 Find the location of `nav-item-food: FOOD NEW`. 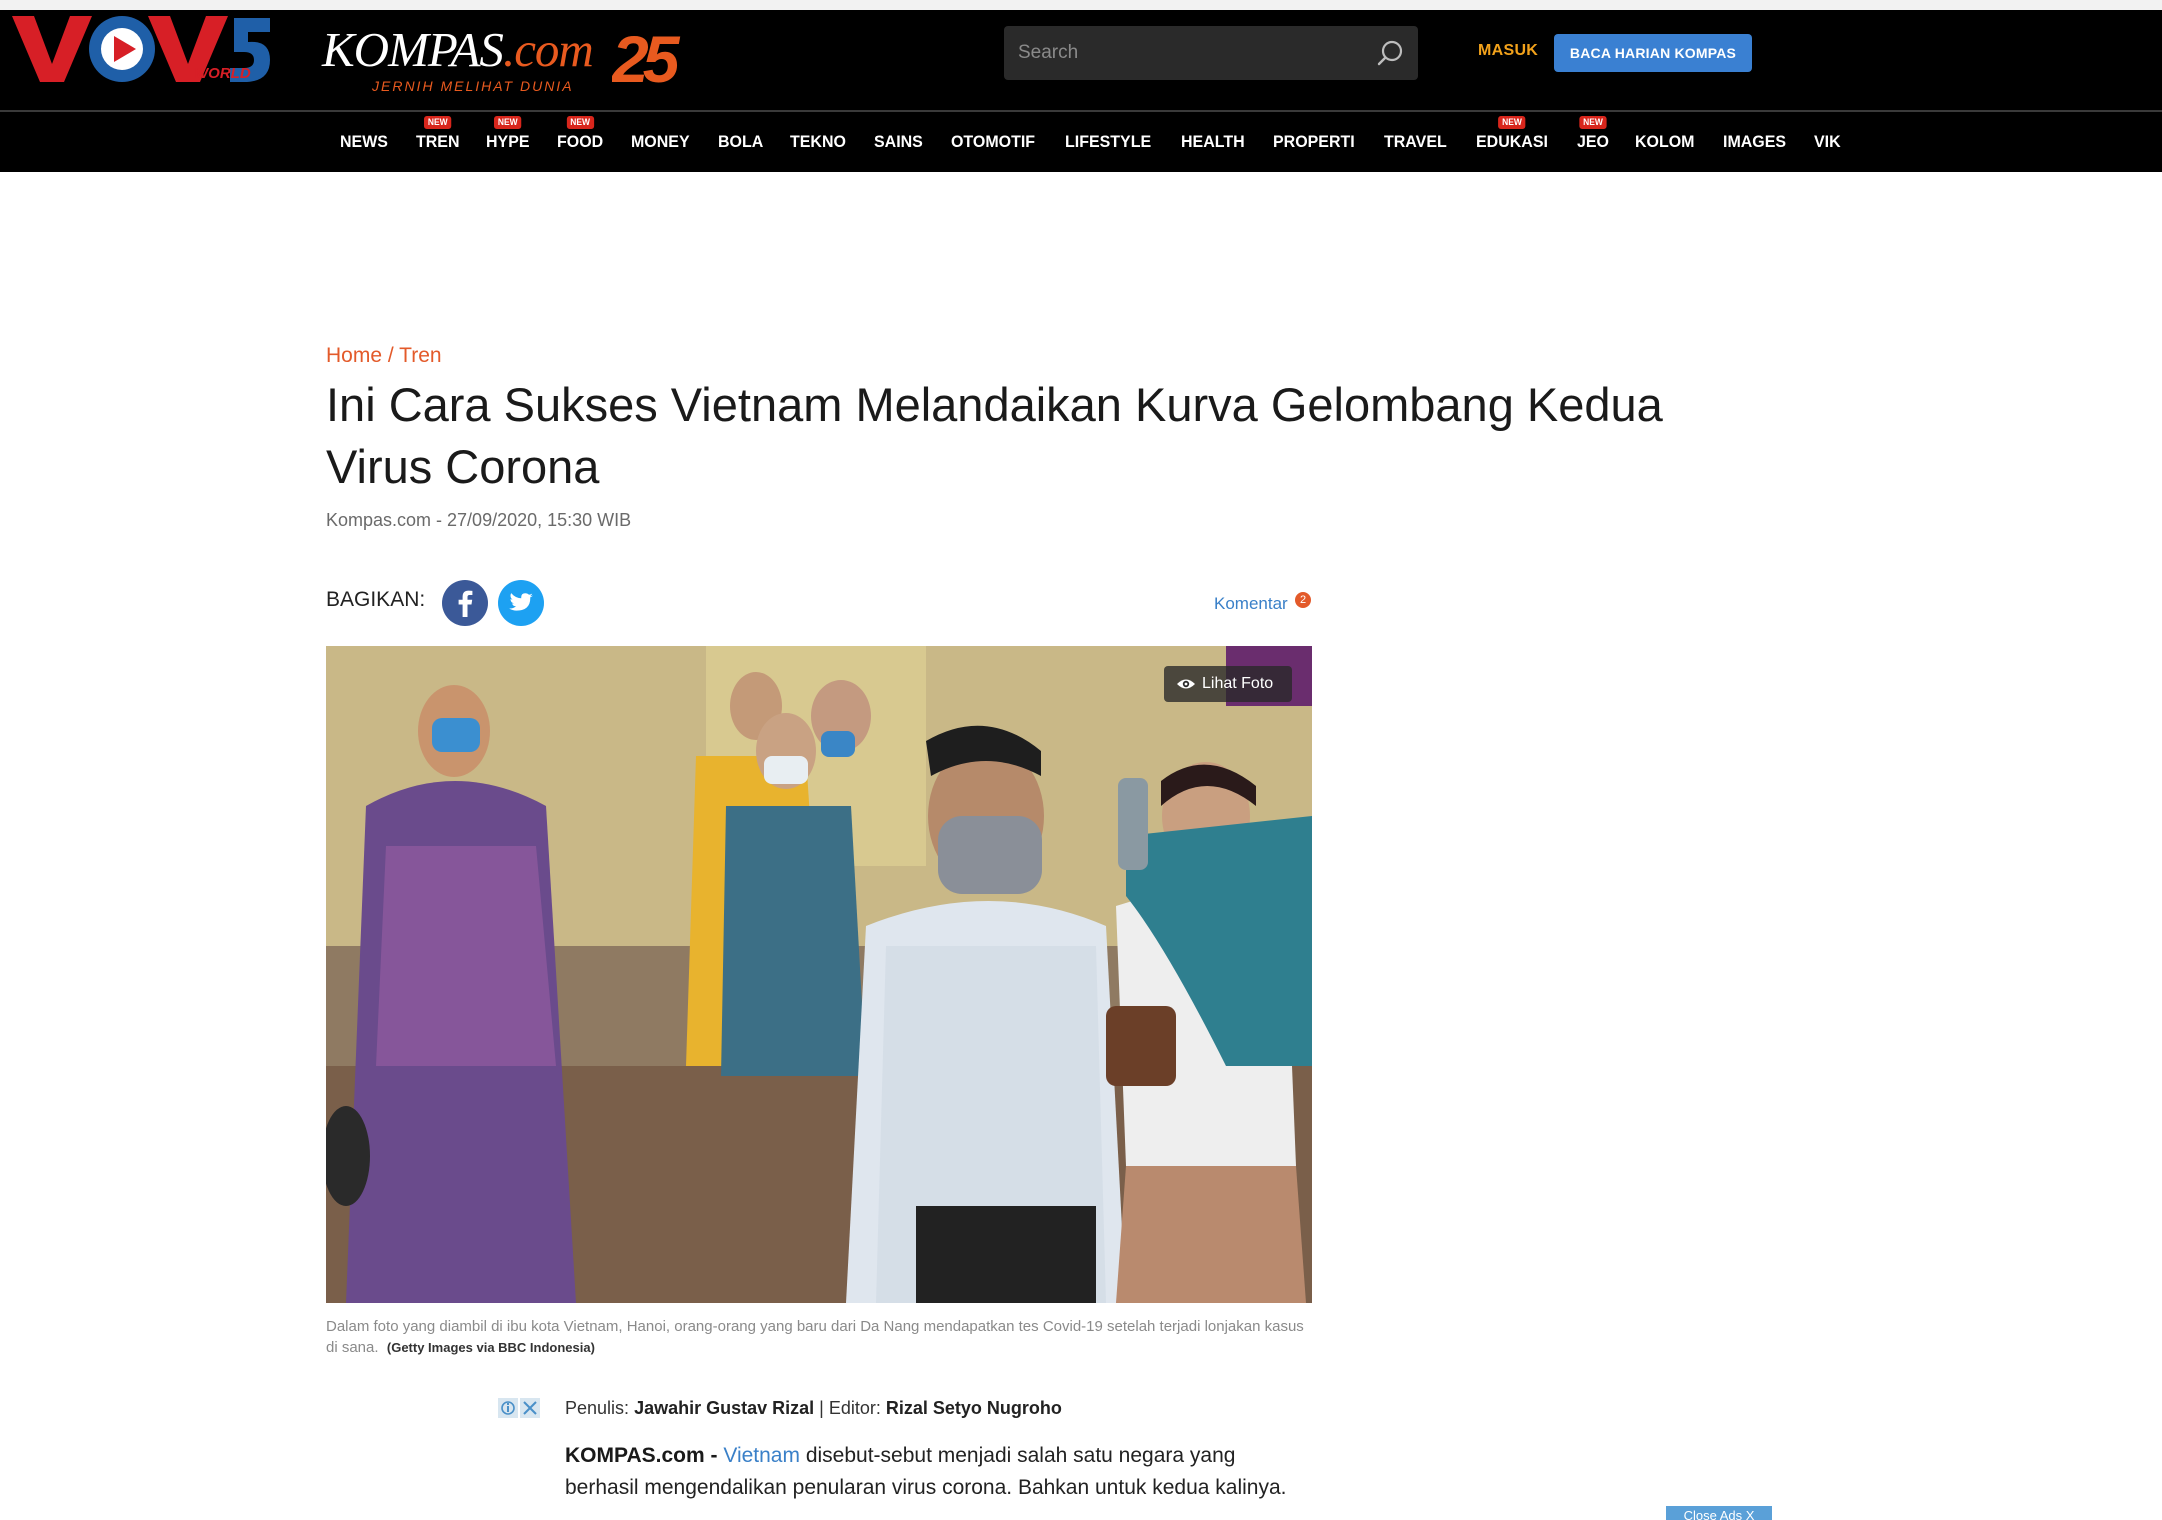

nav-item-food: FOOD NEW is located at coordinates (580, 142).